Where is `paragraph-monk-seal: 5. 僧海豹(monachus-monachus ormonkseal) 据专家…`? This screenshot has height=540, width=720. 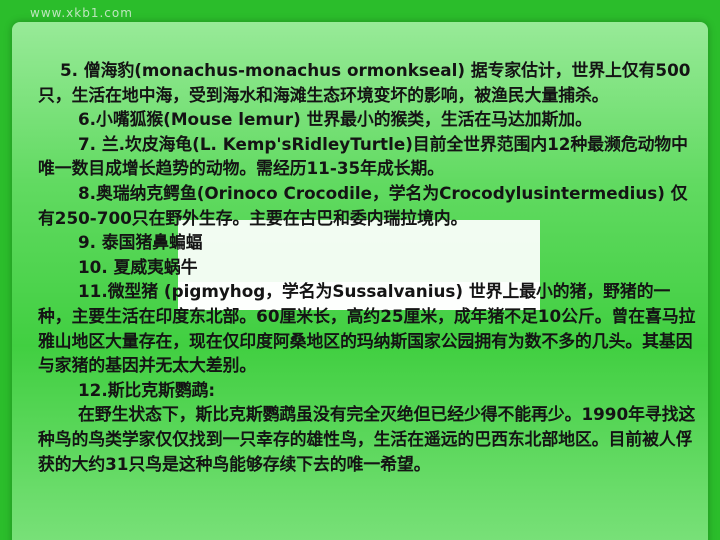
paragraph-monk-seal: 5. 僧海豹(monachus-monachus ormonkseal) 据专家… is located at coordinates (364, 82).